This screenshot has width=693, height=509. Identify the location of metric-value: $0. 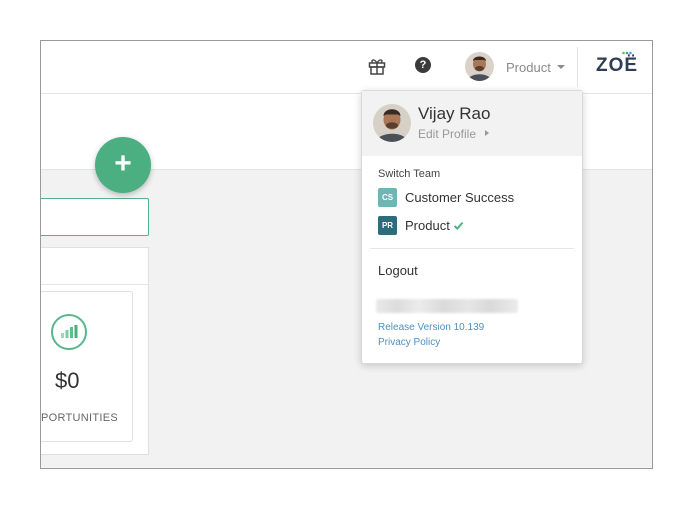
(67, 380).